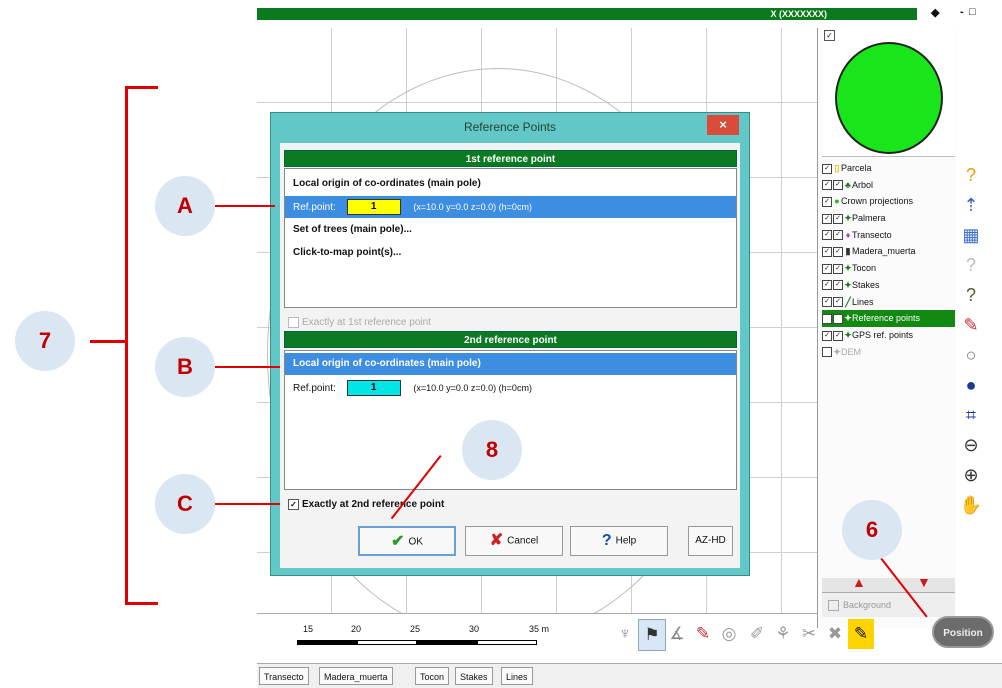 The image size is (1002, 688). I want to click on tab-madera-muerta: Madera_muerta, so click(356, 676).